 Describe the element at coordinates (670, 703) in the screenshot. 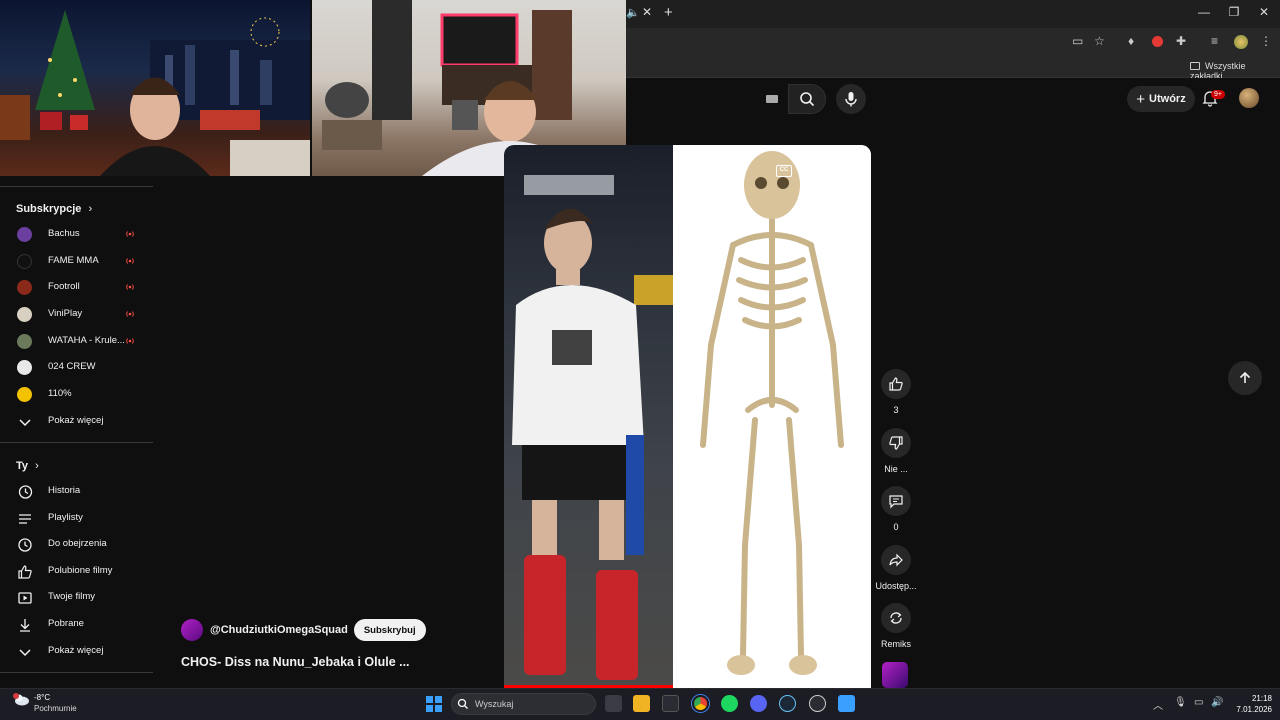

I see `store-icon` at that location.